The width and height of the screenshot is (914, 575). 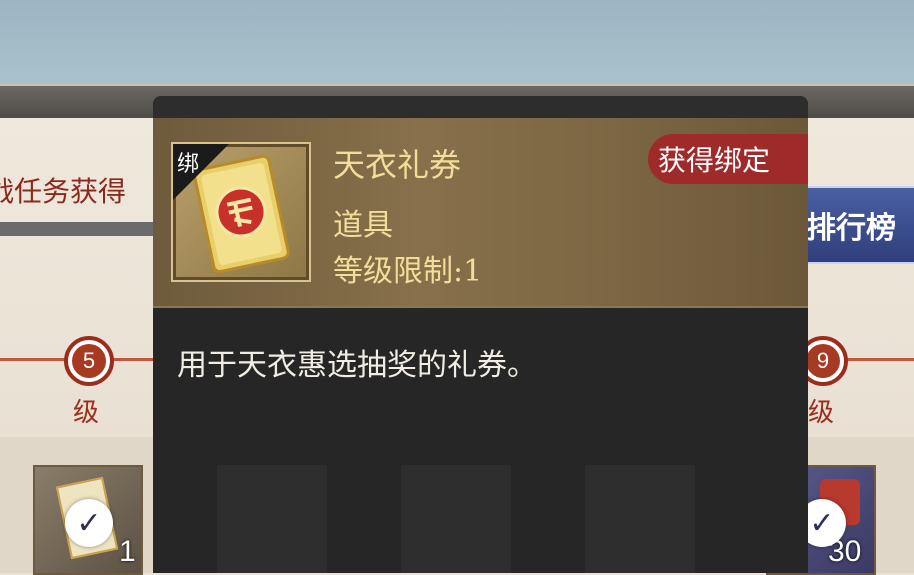 What do you see at coordinates (457, 43) in the screenshot?
I see `sky-background` at bounding box center [457, 43].